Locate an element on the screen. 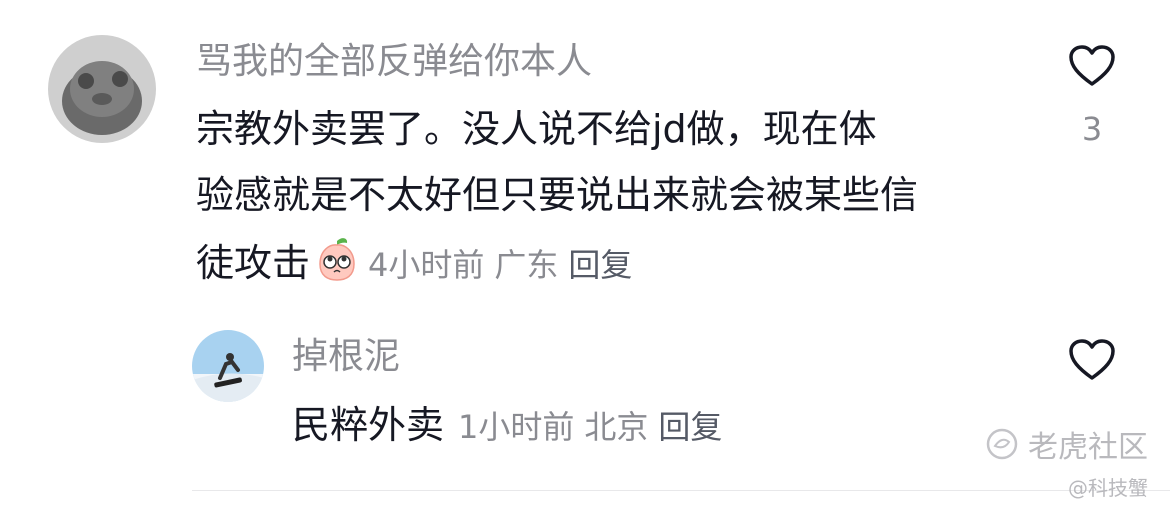  comment-text-line-2: 验感就是不太好但只要说出来就会被某些信 is located at coordinates (557, 195).